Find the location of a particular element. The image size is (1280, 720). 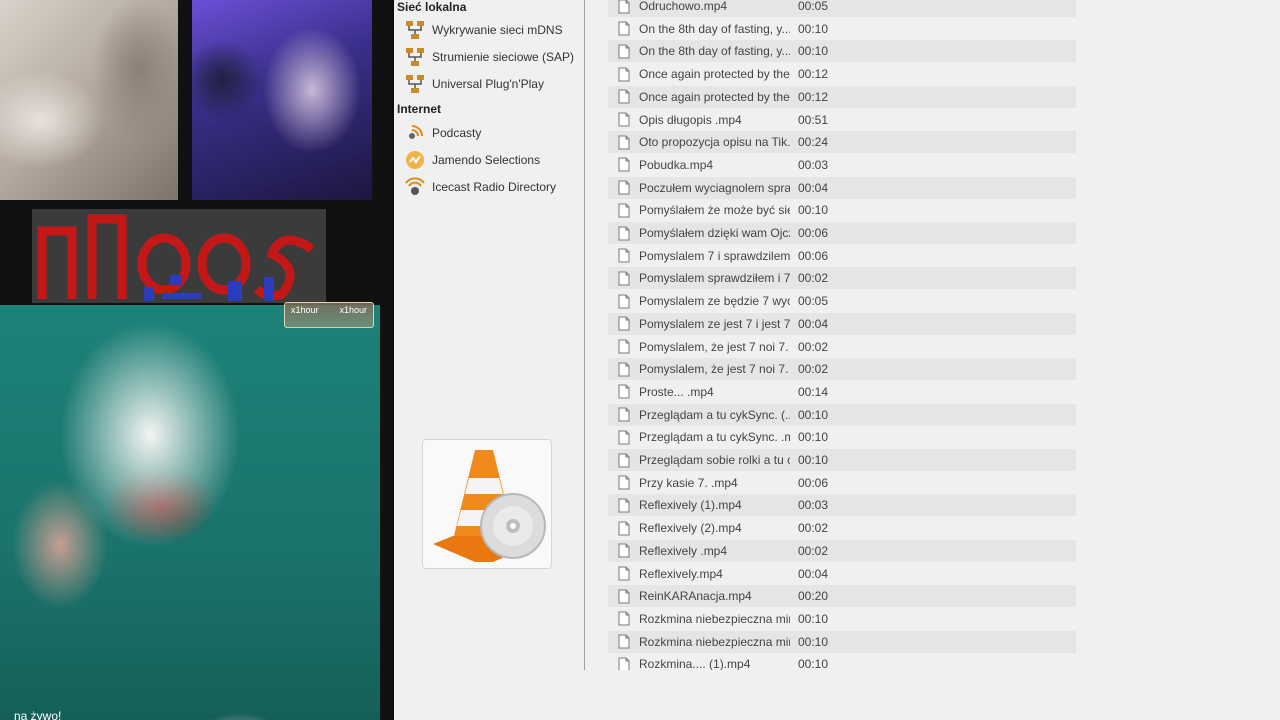

jamendo-icon is located at coordinates (415, 160).